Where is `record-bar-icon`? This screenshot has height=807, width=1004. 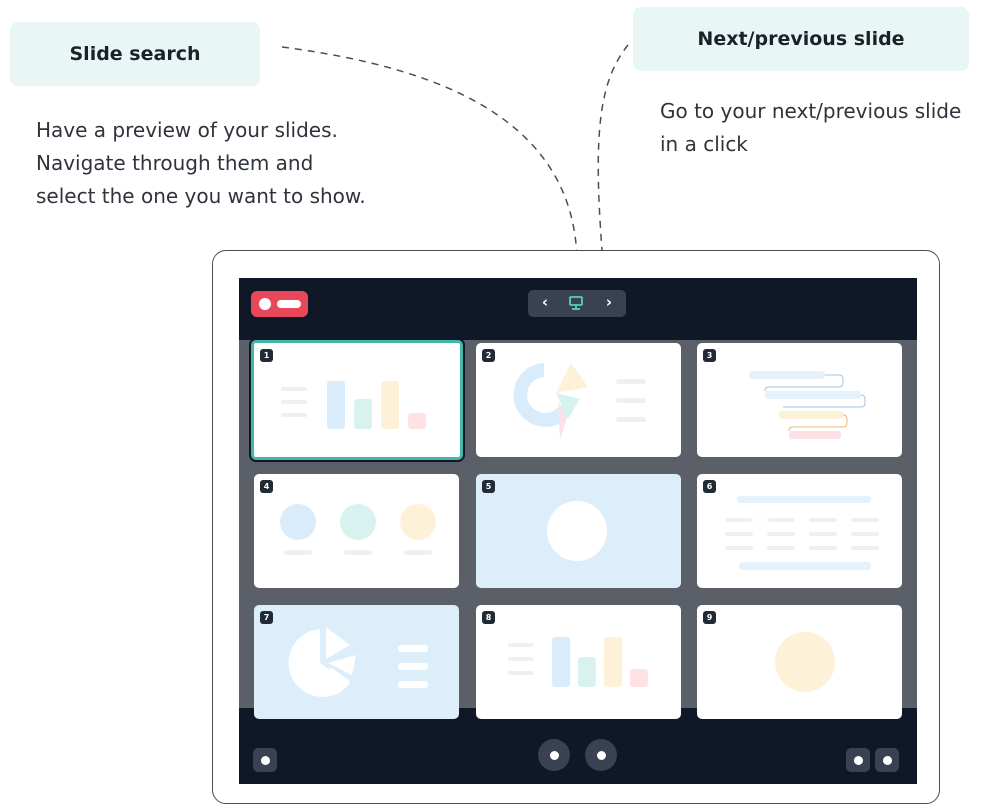 record-bar-icon is located at coordinates (289, 304).